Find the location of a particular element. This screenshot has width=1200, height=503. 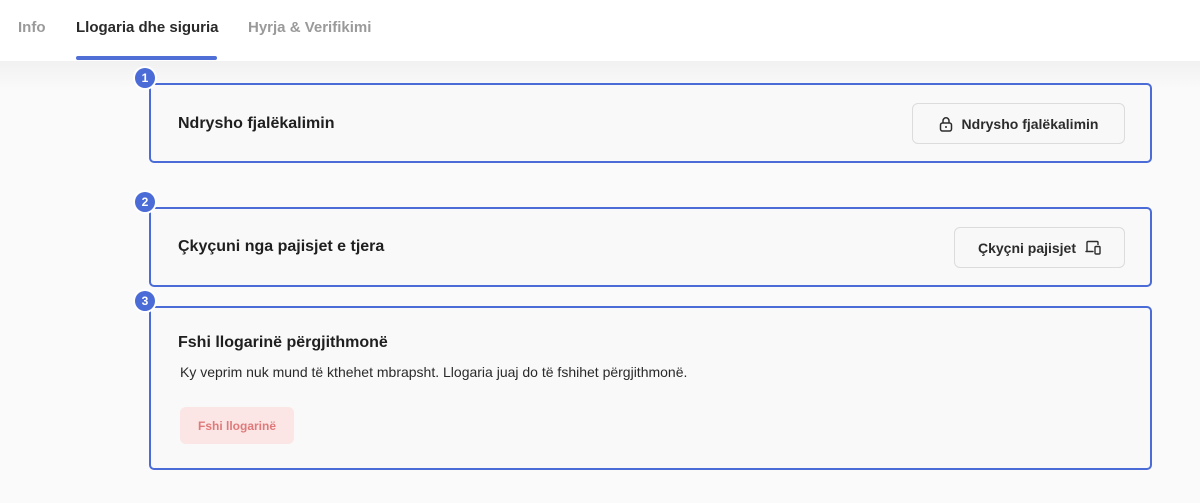

lock-icon is located at coordinates (946, 124).